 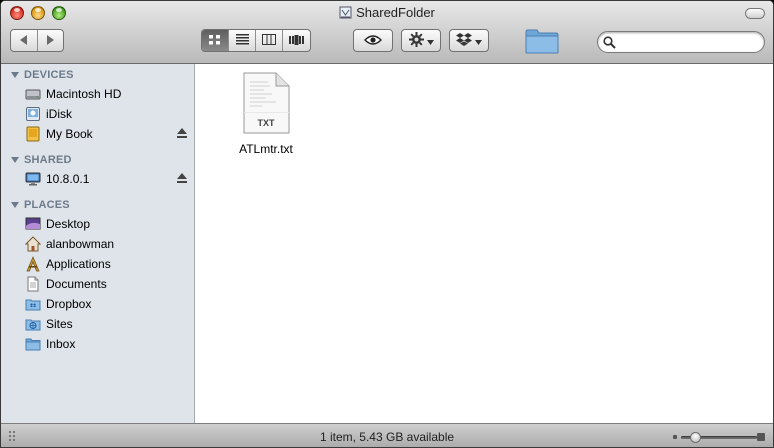 I want to click on action-menu-button, so click(x=421, y=40).